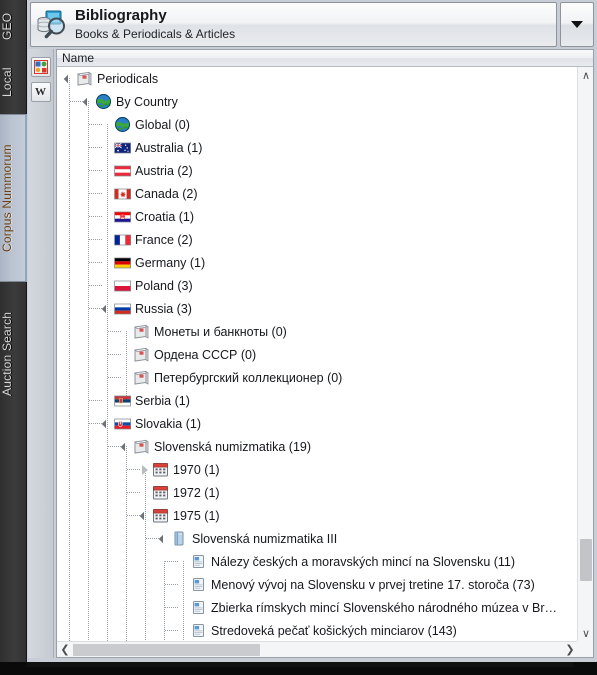 The width and height of the screenshot is (597, 675). What do you see at coordinates (103, 101) in the screenshot?
I see `globe-icon` at bounding box center [103, 101].